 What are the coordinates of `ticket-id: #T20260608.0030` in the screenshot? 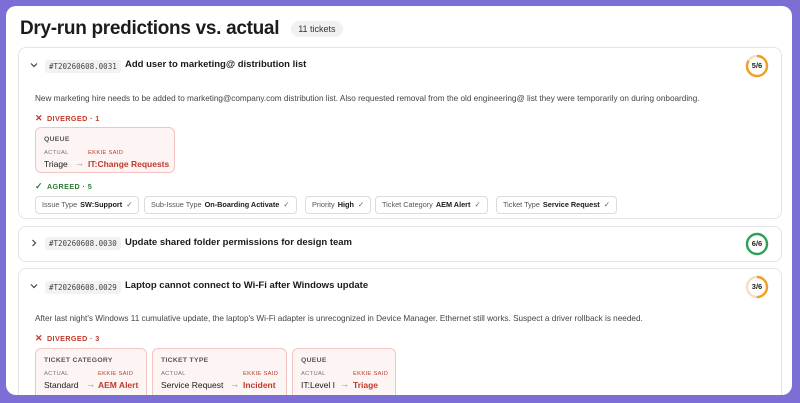 It's located at (83, 243).